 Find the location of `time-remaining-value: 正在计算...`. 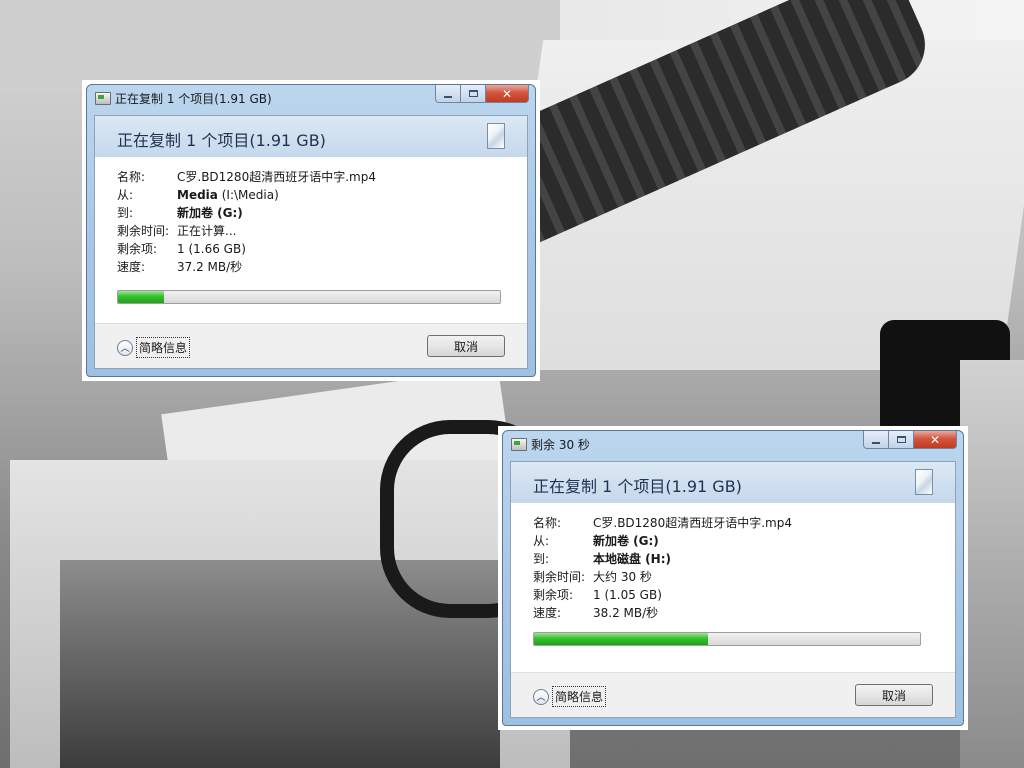

time-remaining-value: 正在计算... is located at coordinates (207, 231).